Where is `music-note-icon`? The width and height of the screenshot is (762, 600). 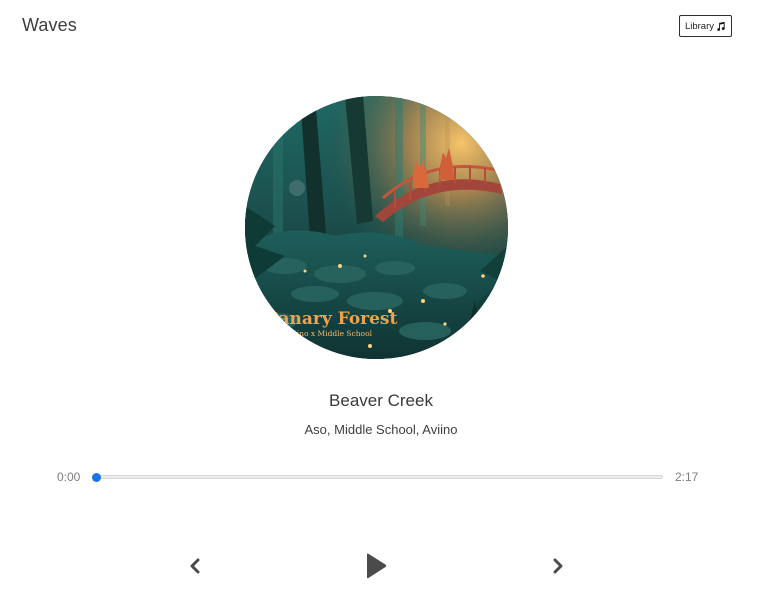
music-note-icon is located at coordinates (720, 26).